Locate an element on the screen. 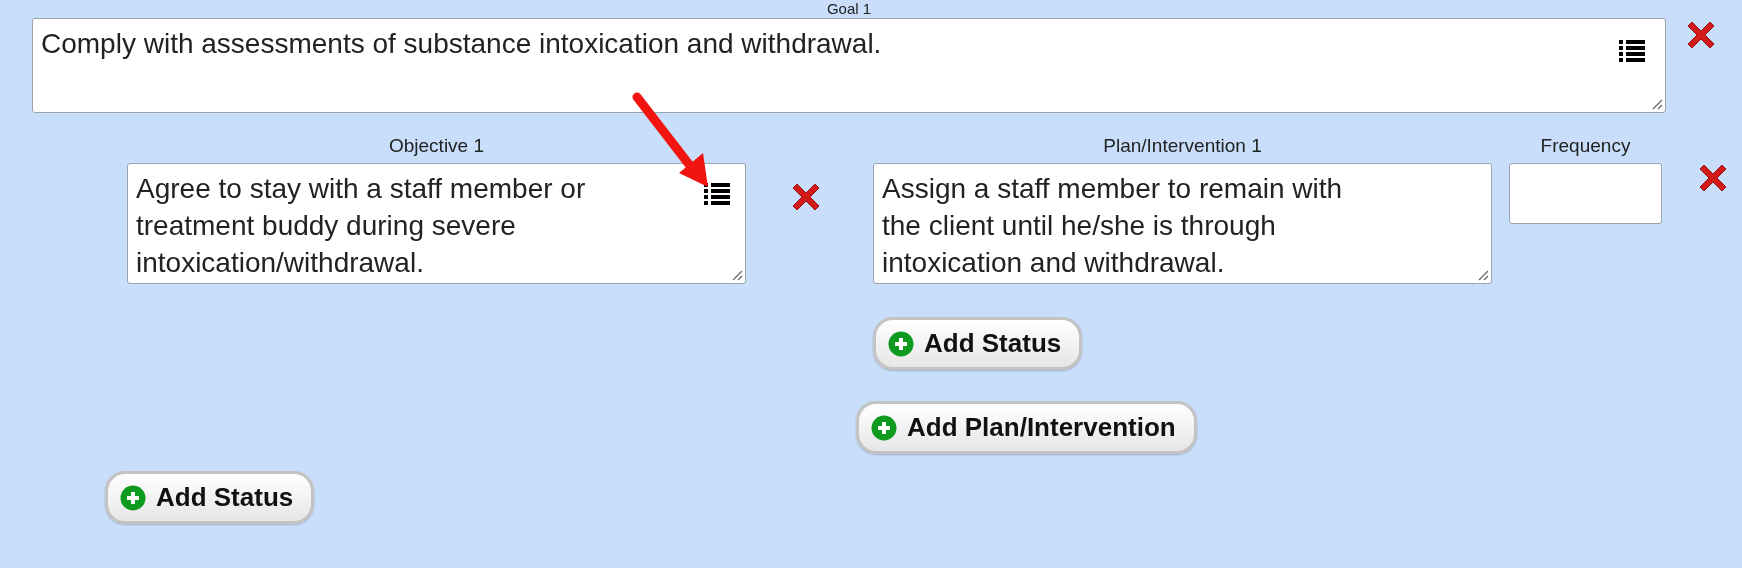  text-area: Agree to stay with a staff member or treatment buddy during severe intoxication/withdrawal. is located at coordinates (436, 223).